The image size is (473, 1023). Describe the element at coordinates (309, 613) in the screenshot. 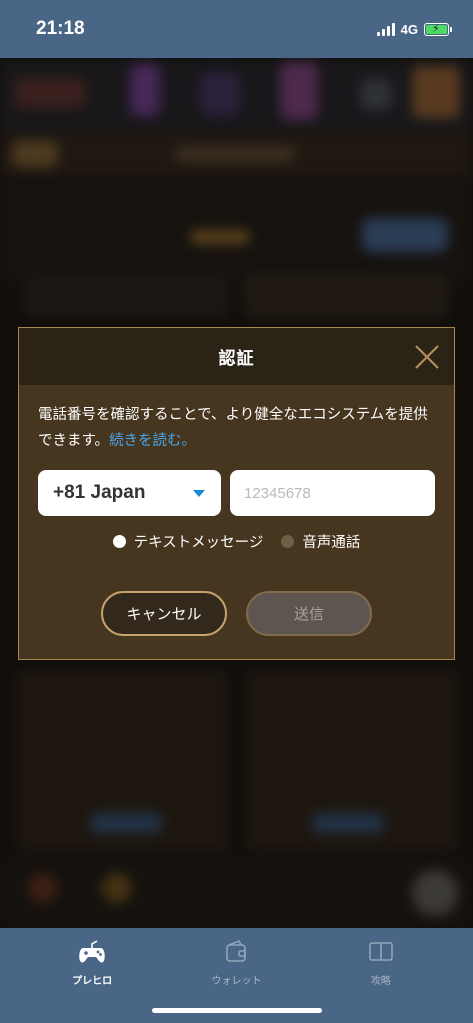

I see `send-button: 送信` at that location.